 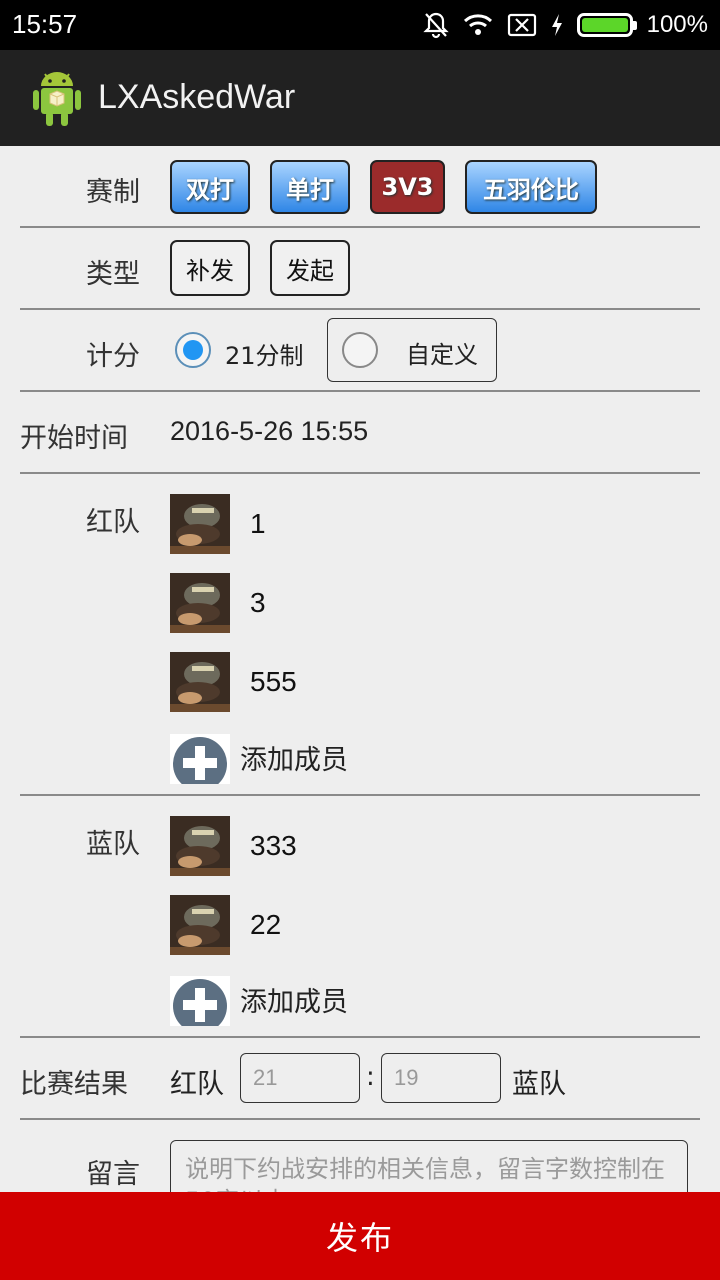 I want to click on message-label: 留言, so click(x=113, y=1174).